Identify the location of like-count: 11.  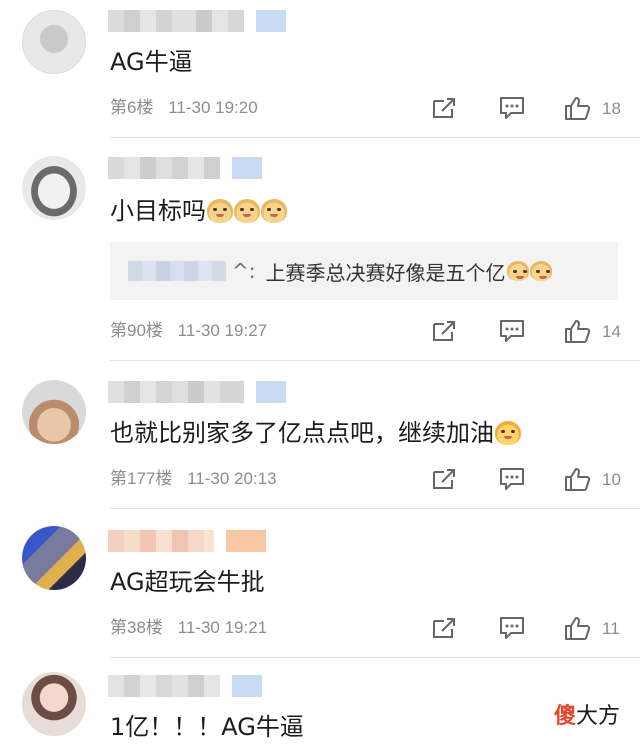
(611, 628).